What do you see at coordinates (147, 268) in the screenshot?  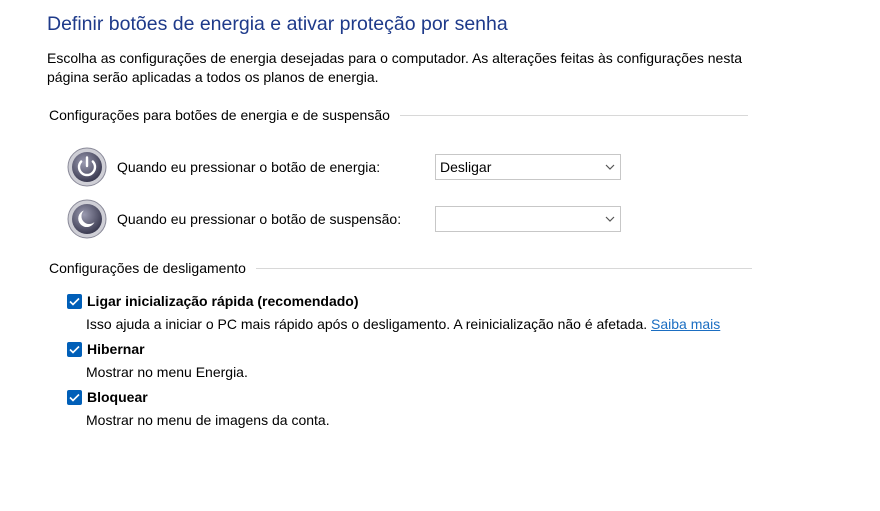 I see `shutdown-header-label: Configurações de desligamento` at bounding box center [147, 268].